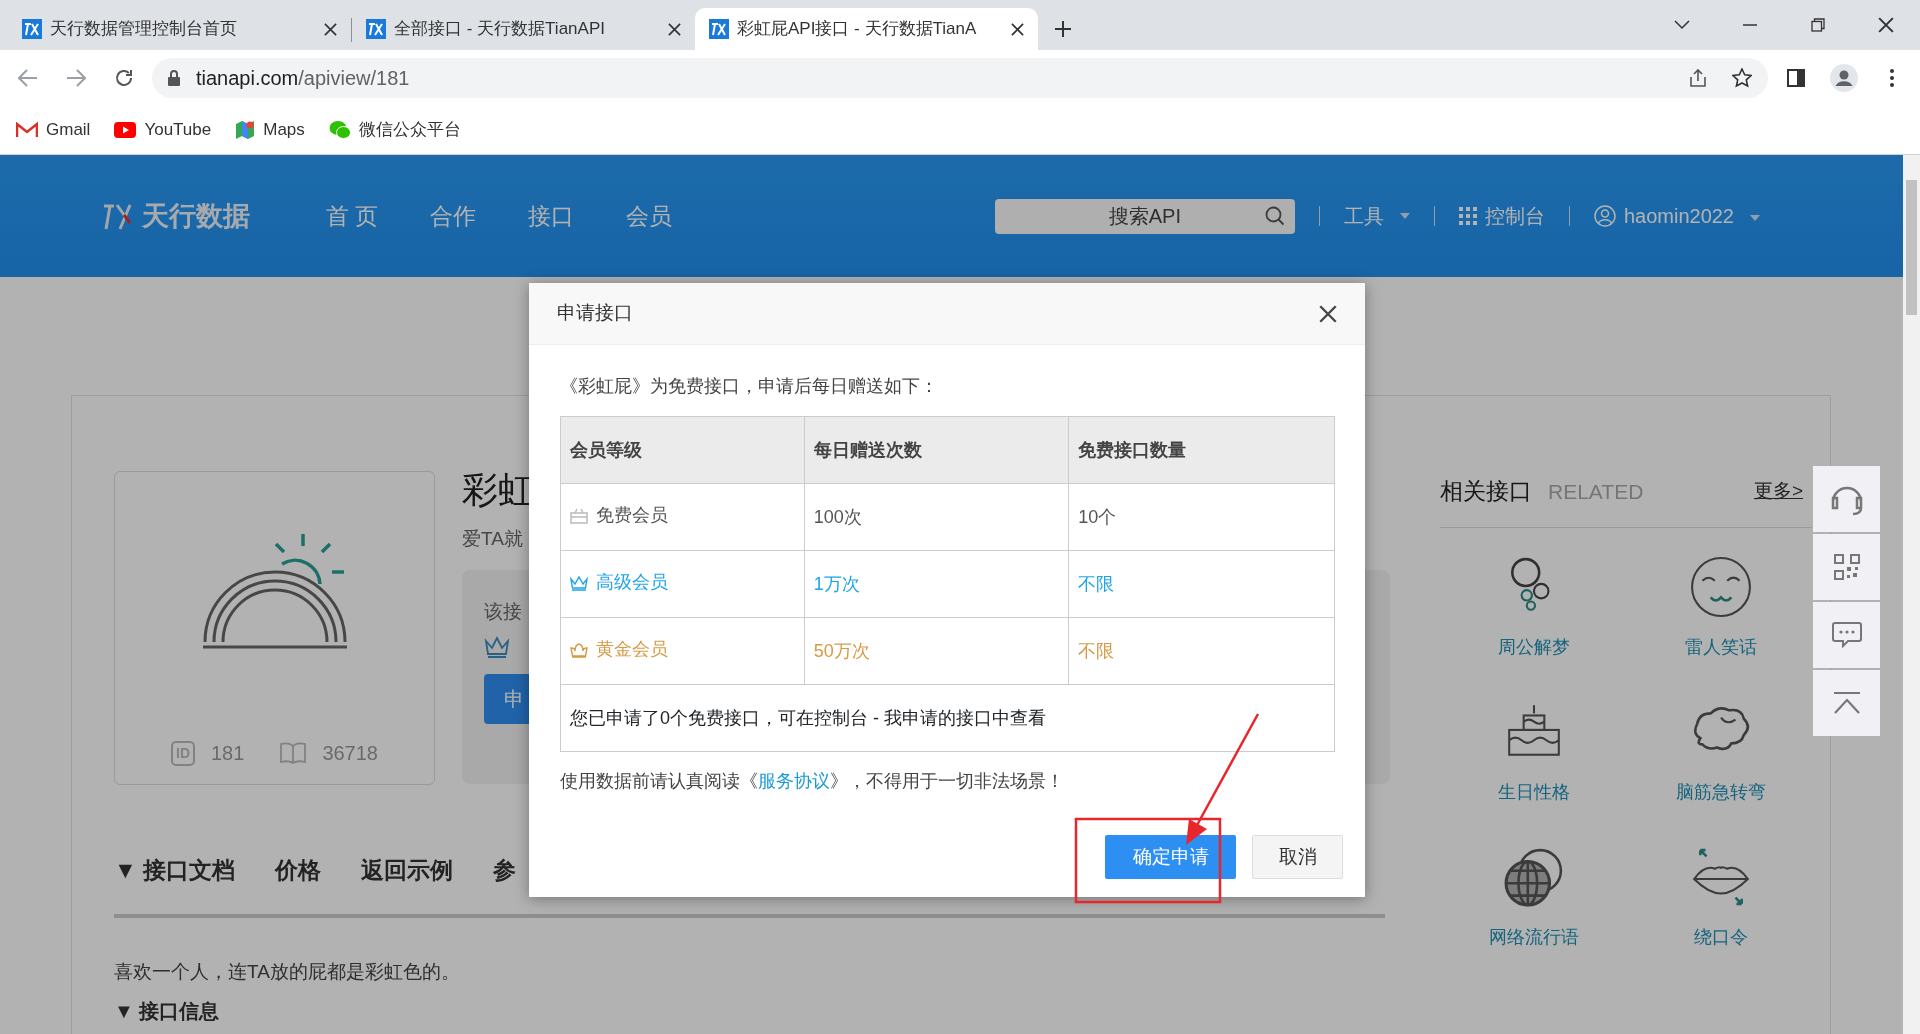 The width and height of the screenshot is (1920, 1034). Describe the element at coordinates (837, 516) in the screenshot. I see `table-cell: 100次` at that location.